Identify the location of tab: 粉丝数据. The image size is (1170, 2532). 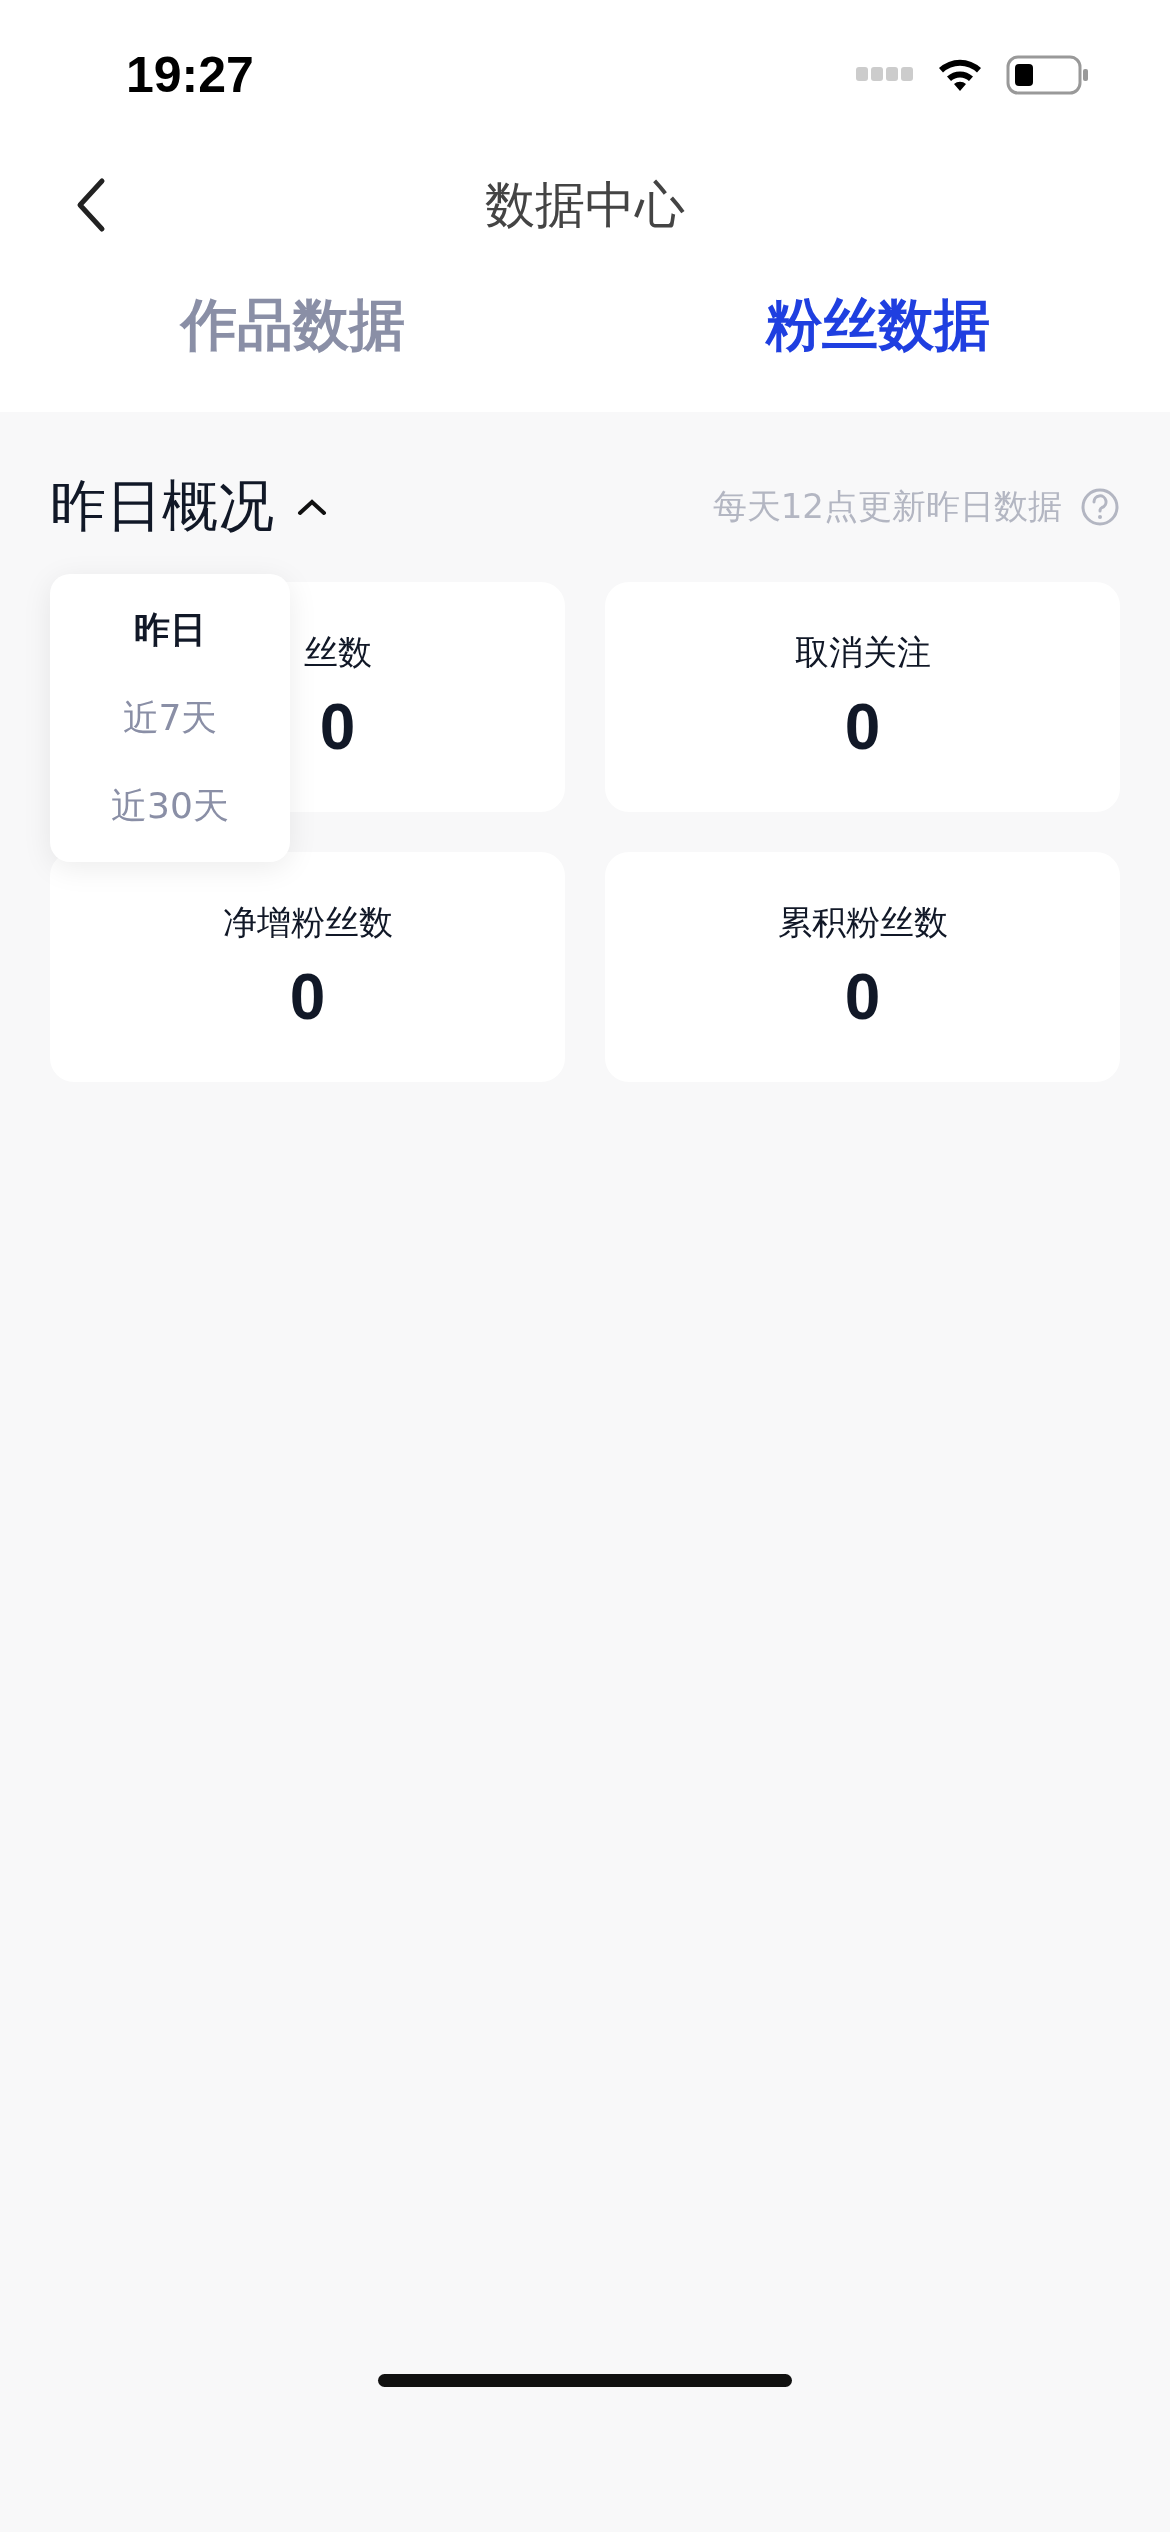
(877, 336).